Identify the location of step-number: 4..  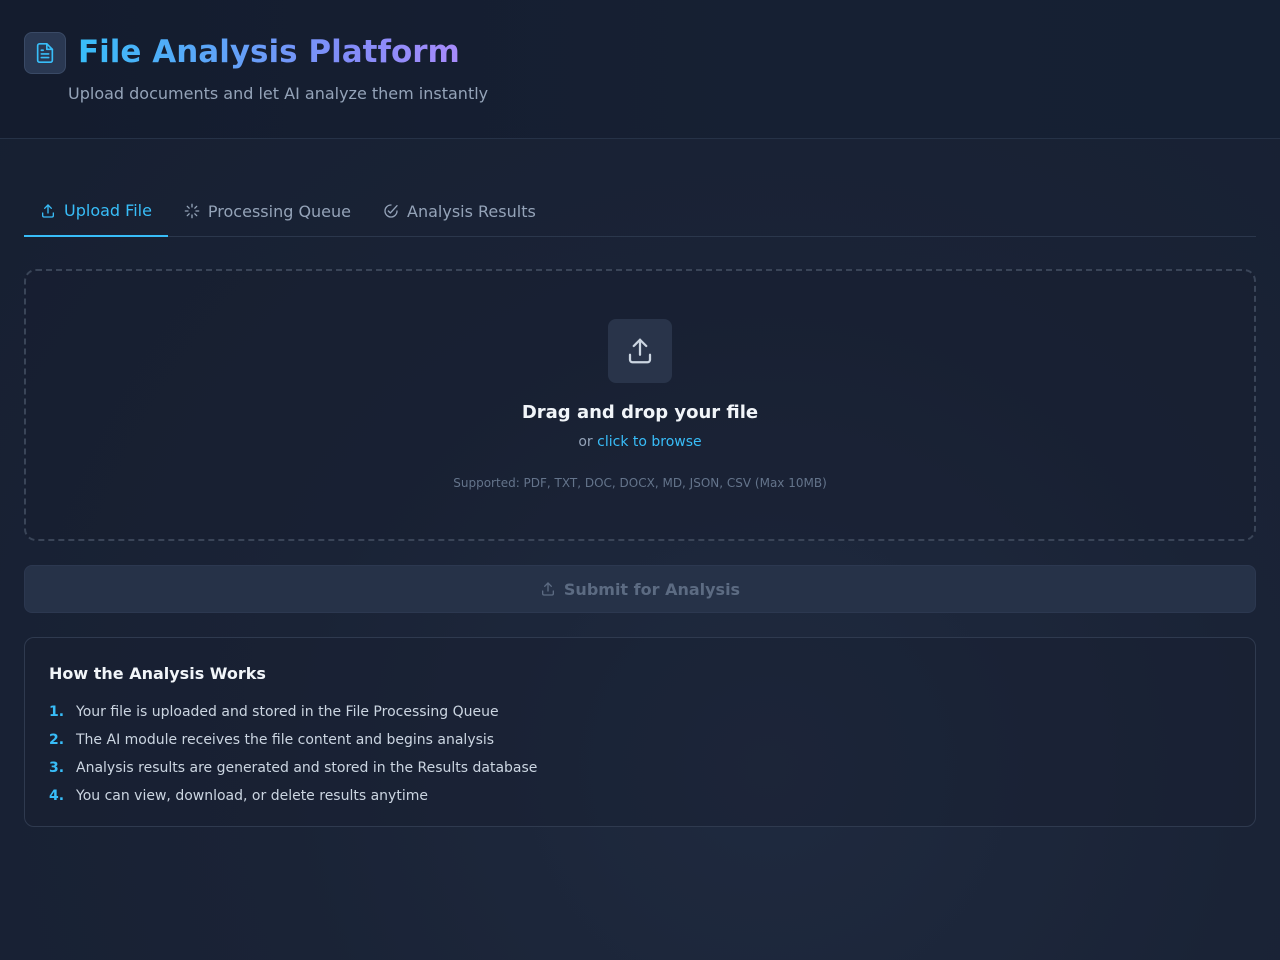
(57, 796).